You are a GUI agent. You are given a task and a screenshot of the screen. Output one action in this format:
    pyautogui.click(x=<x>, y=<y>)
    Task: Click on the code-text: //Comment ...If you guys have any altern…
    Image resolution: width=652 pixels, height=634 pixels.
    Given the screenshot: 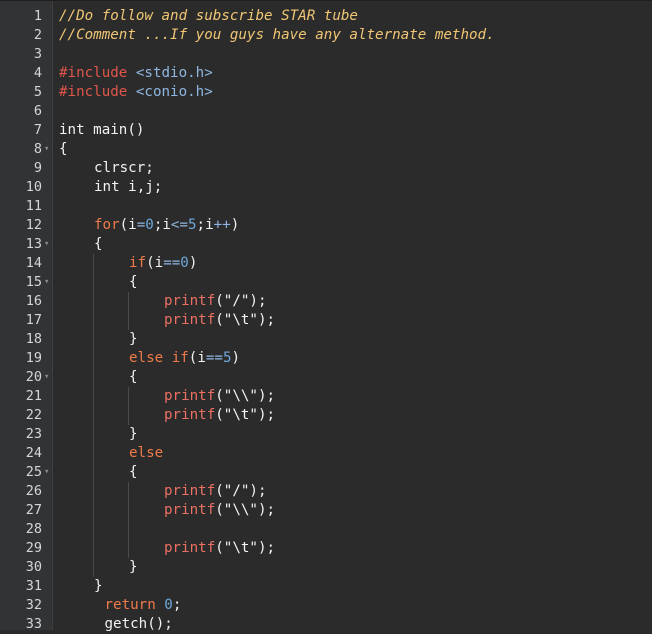 What is the action you would take?
    pyautogui.click(x=277, y=35)
    